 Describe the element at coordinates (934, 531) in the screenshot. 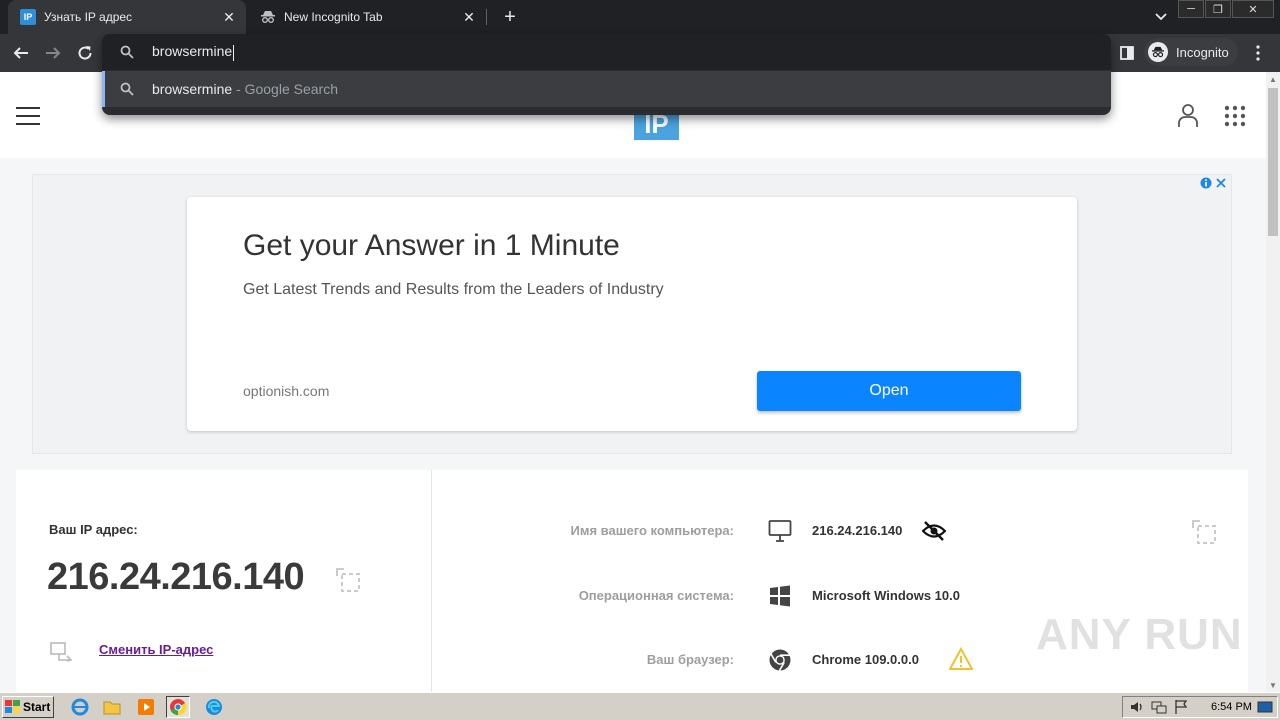

I see `eye-slash-icon` at that location.